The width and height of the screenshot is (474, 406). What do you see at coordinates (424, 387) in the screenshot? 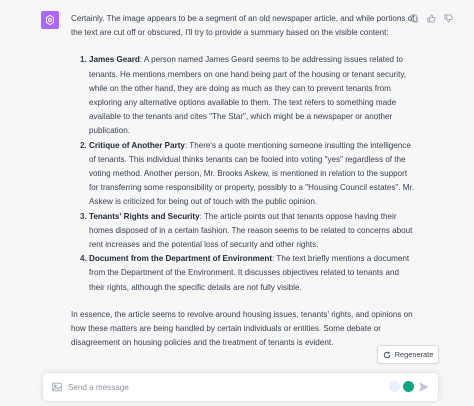
I see `send-icon` at bounding box center [424, 387].